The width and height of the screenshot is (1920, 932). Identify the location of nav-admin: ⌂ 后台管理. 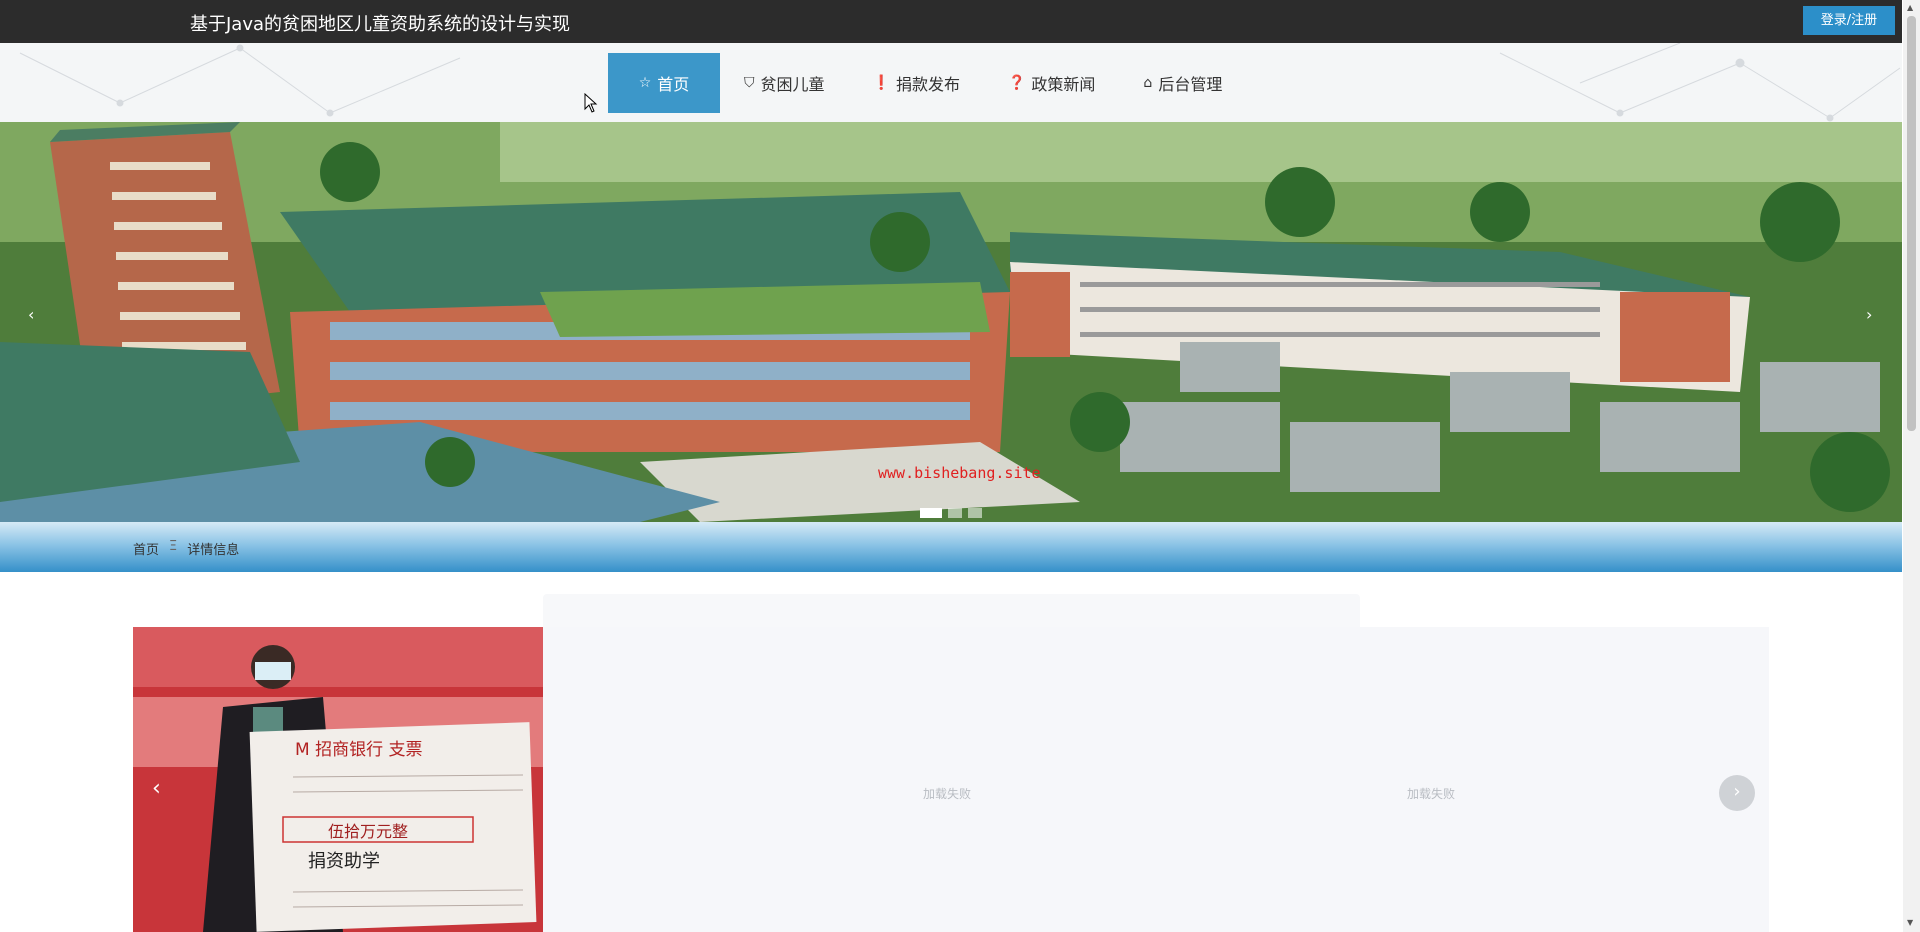
(1182, 83).